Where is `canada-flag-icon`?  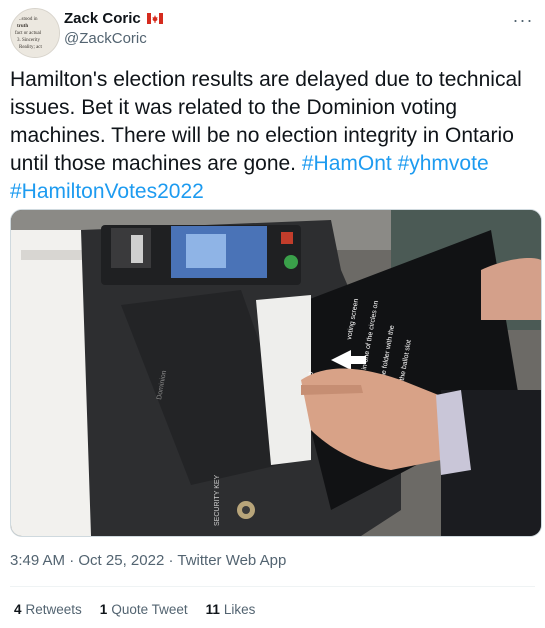 canada-flag-icon is located at coordinates (154, 18).